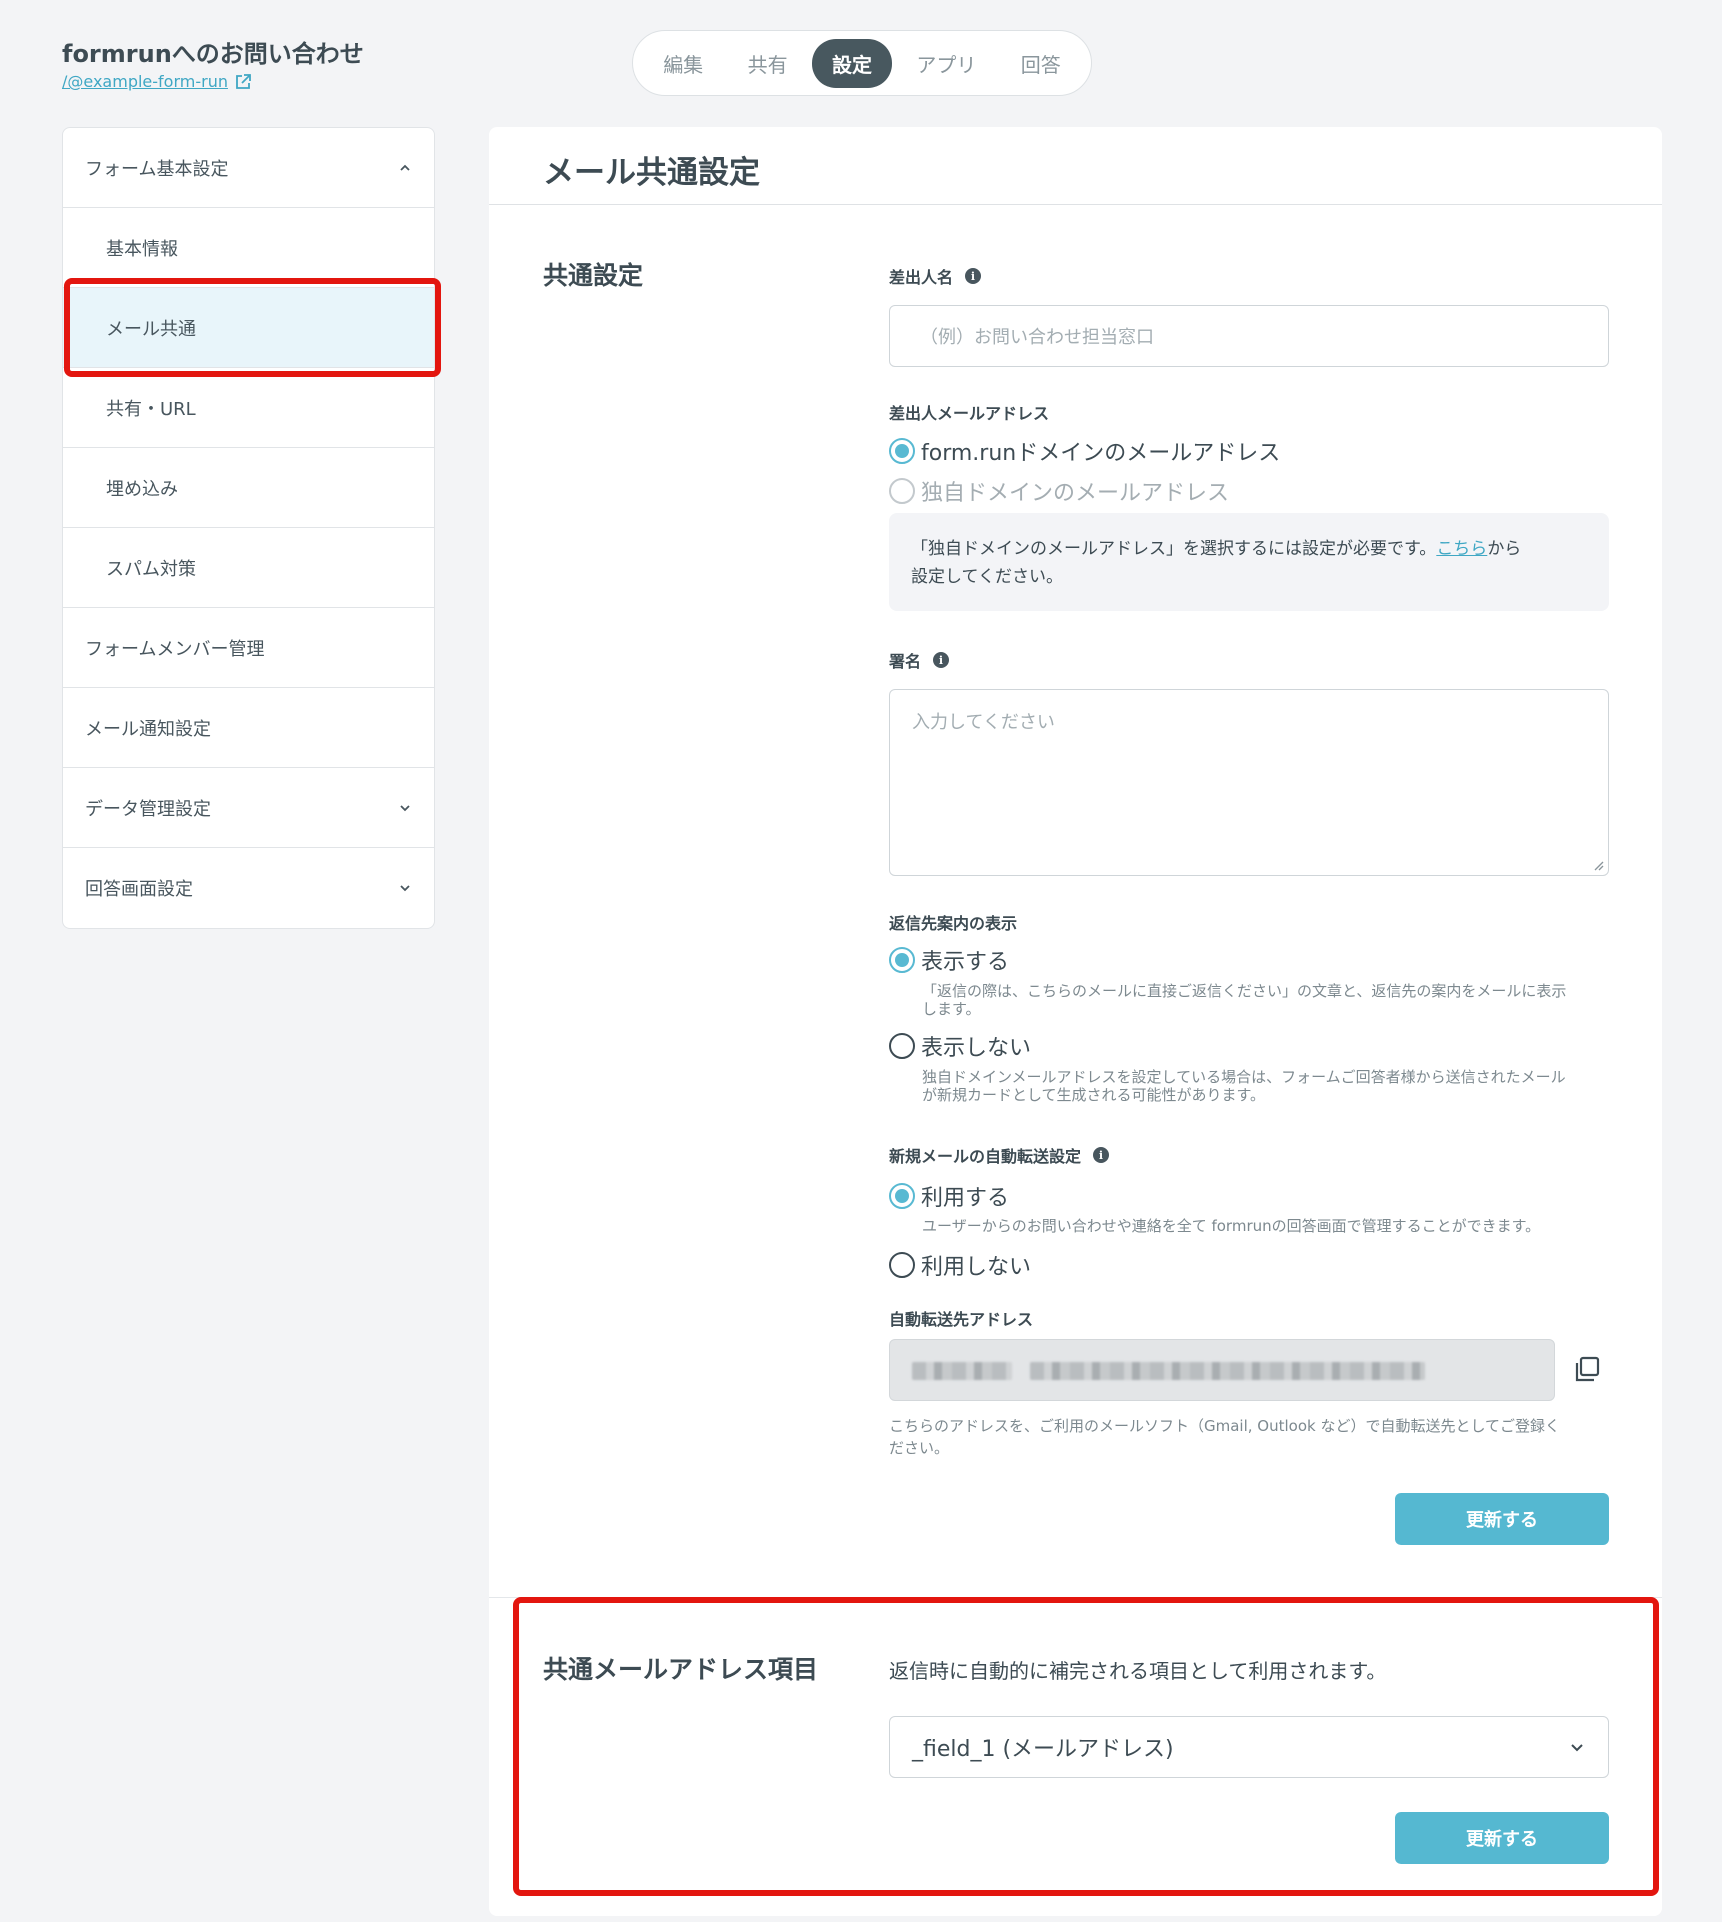  What do you see at coordinates (953, 923) in the screenshot?
I see `reply-guide-label: 返信先案内の表示` at bounding box center [953, 923].